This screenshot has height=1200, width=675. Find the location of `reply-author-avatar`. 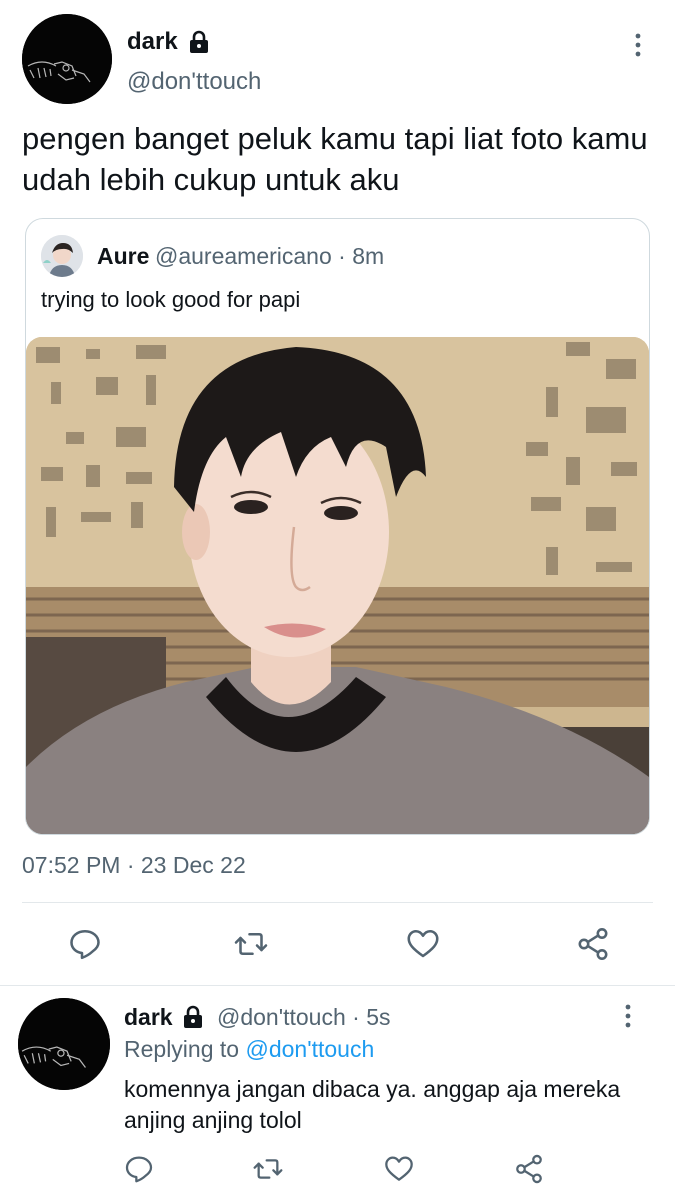

reply-author-avatar is located at coordinates (64, 1044).